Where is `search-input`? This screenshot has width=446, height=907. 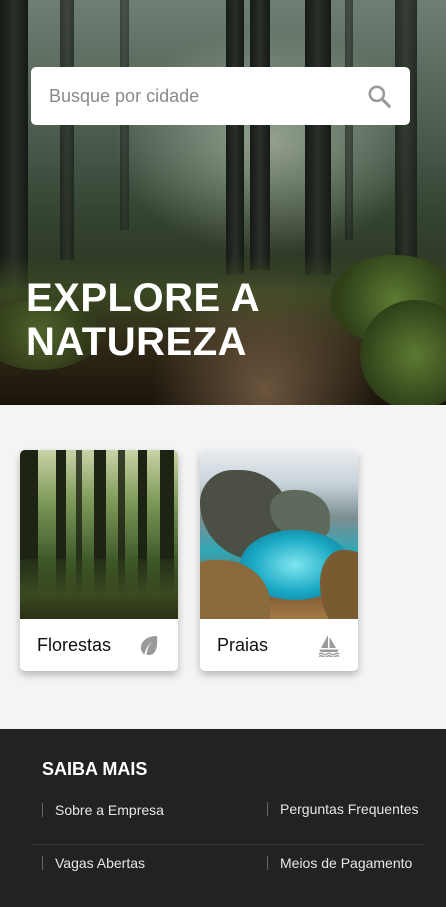
search-input is located at coordinates (207, 96).